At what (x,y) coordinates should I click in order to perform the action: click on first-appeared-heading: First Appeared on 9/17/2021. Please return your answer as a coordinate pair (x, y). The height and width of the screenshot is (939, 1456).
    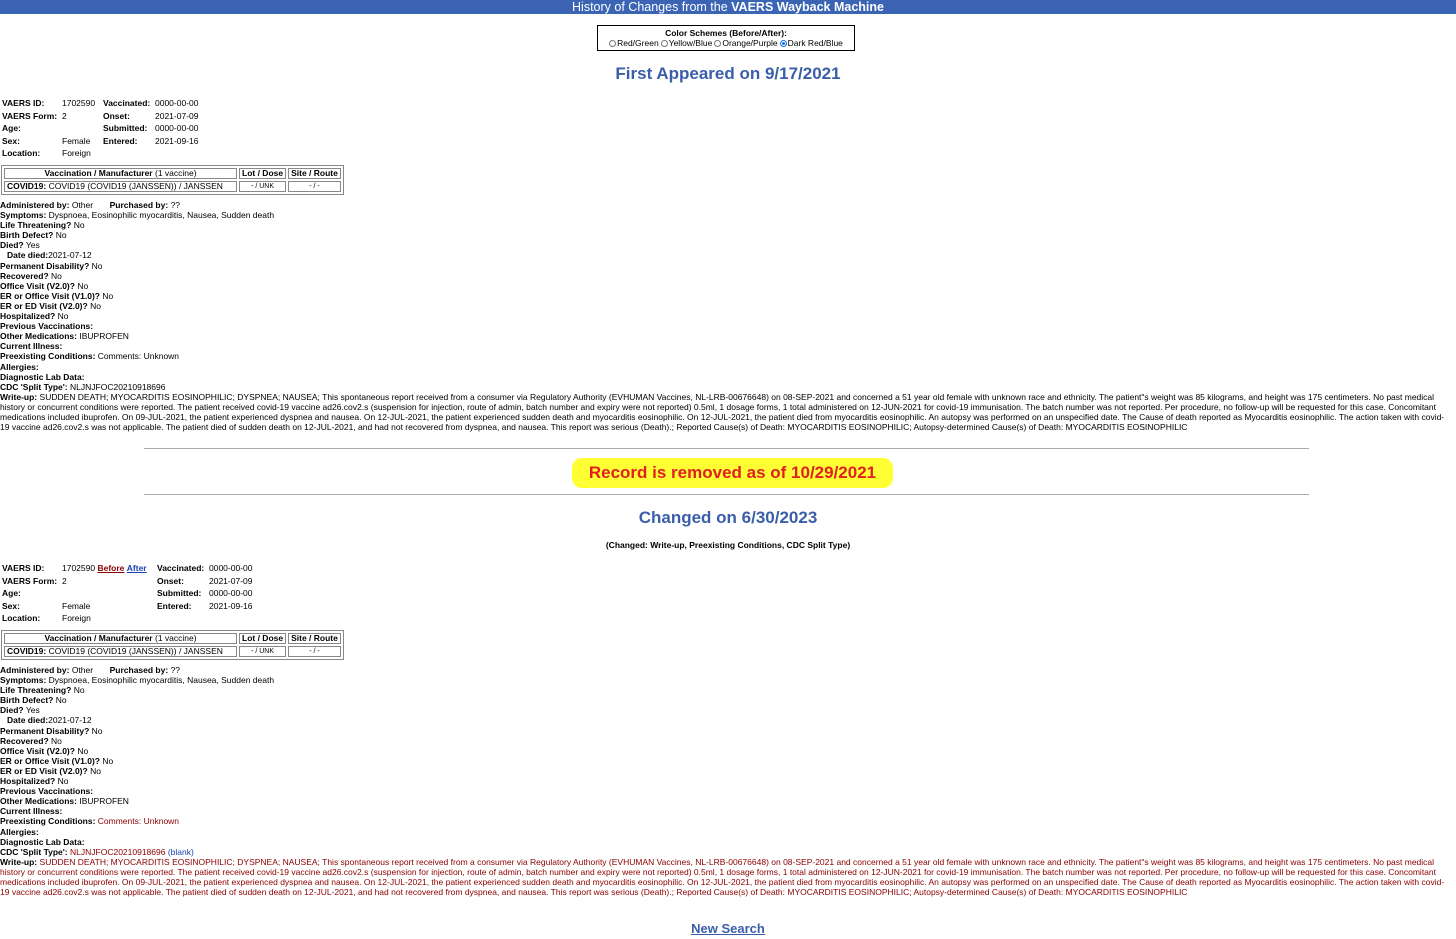
    Looking at the image, I should click on (728, 73).